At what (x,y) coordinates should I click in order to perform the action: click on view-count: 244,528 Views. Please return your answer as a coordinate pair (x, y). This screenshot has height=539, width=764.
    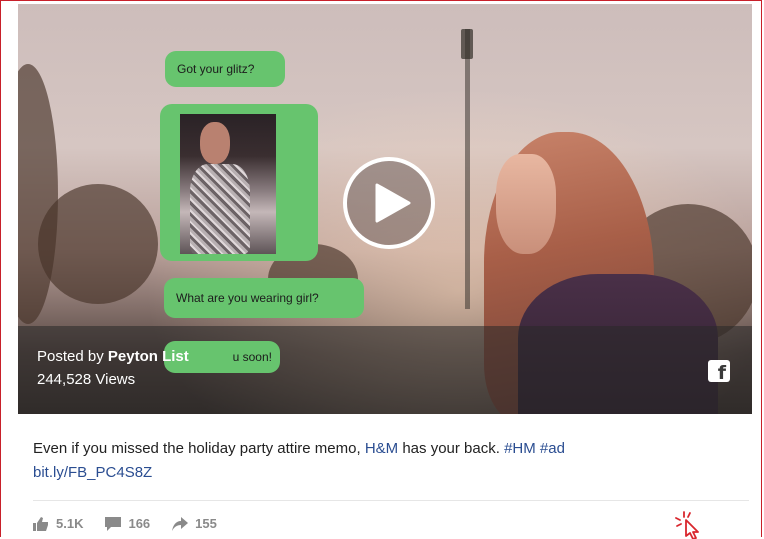
    Looking at the image, I should click on (86, 379).